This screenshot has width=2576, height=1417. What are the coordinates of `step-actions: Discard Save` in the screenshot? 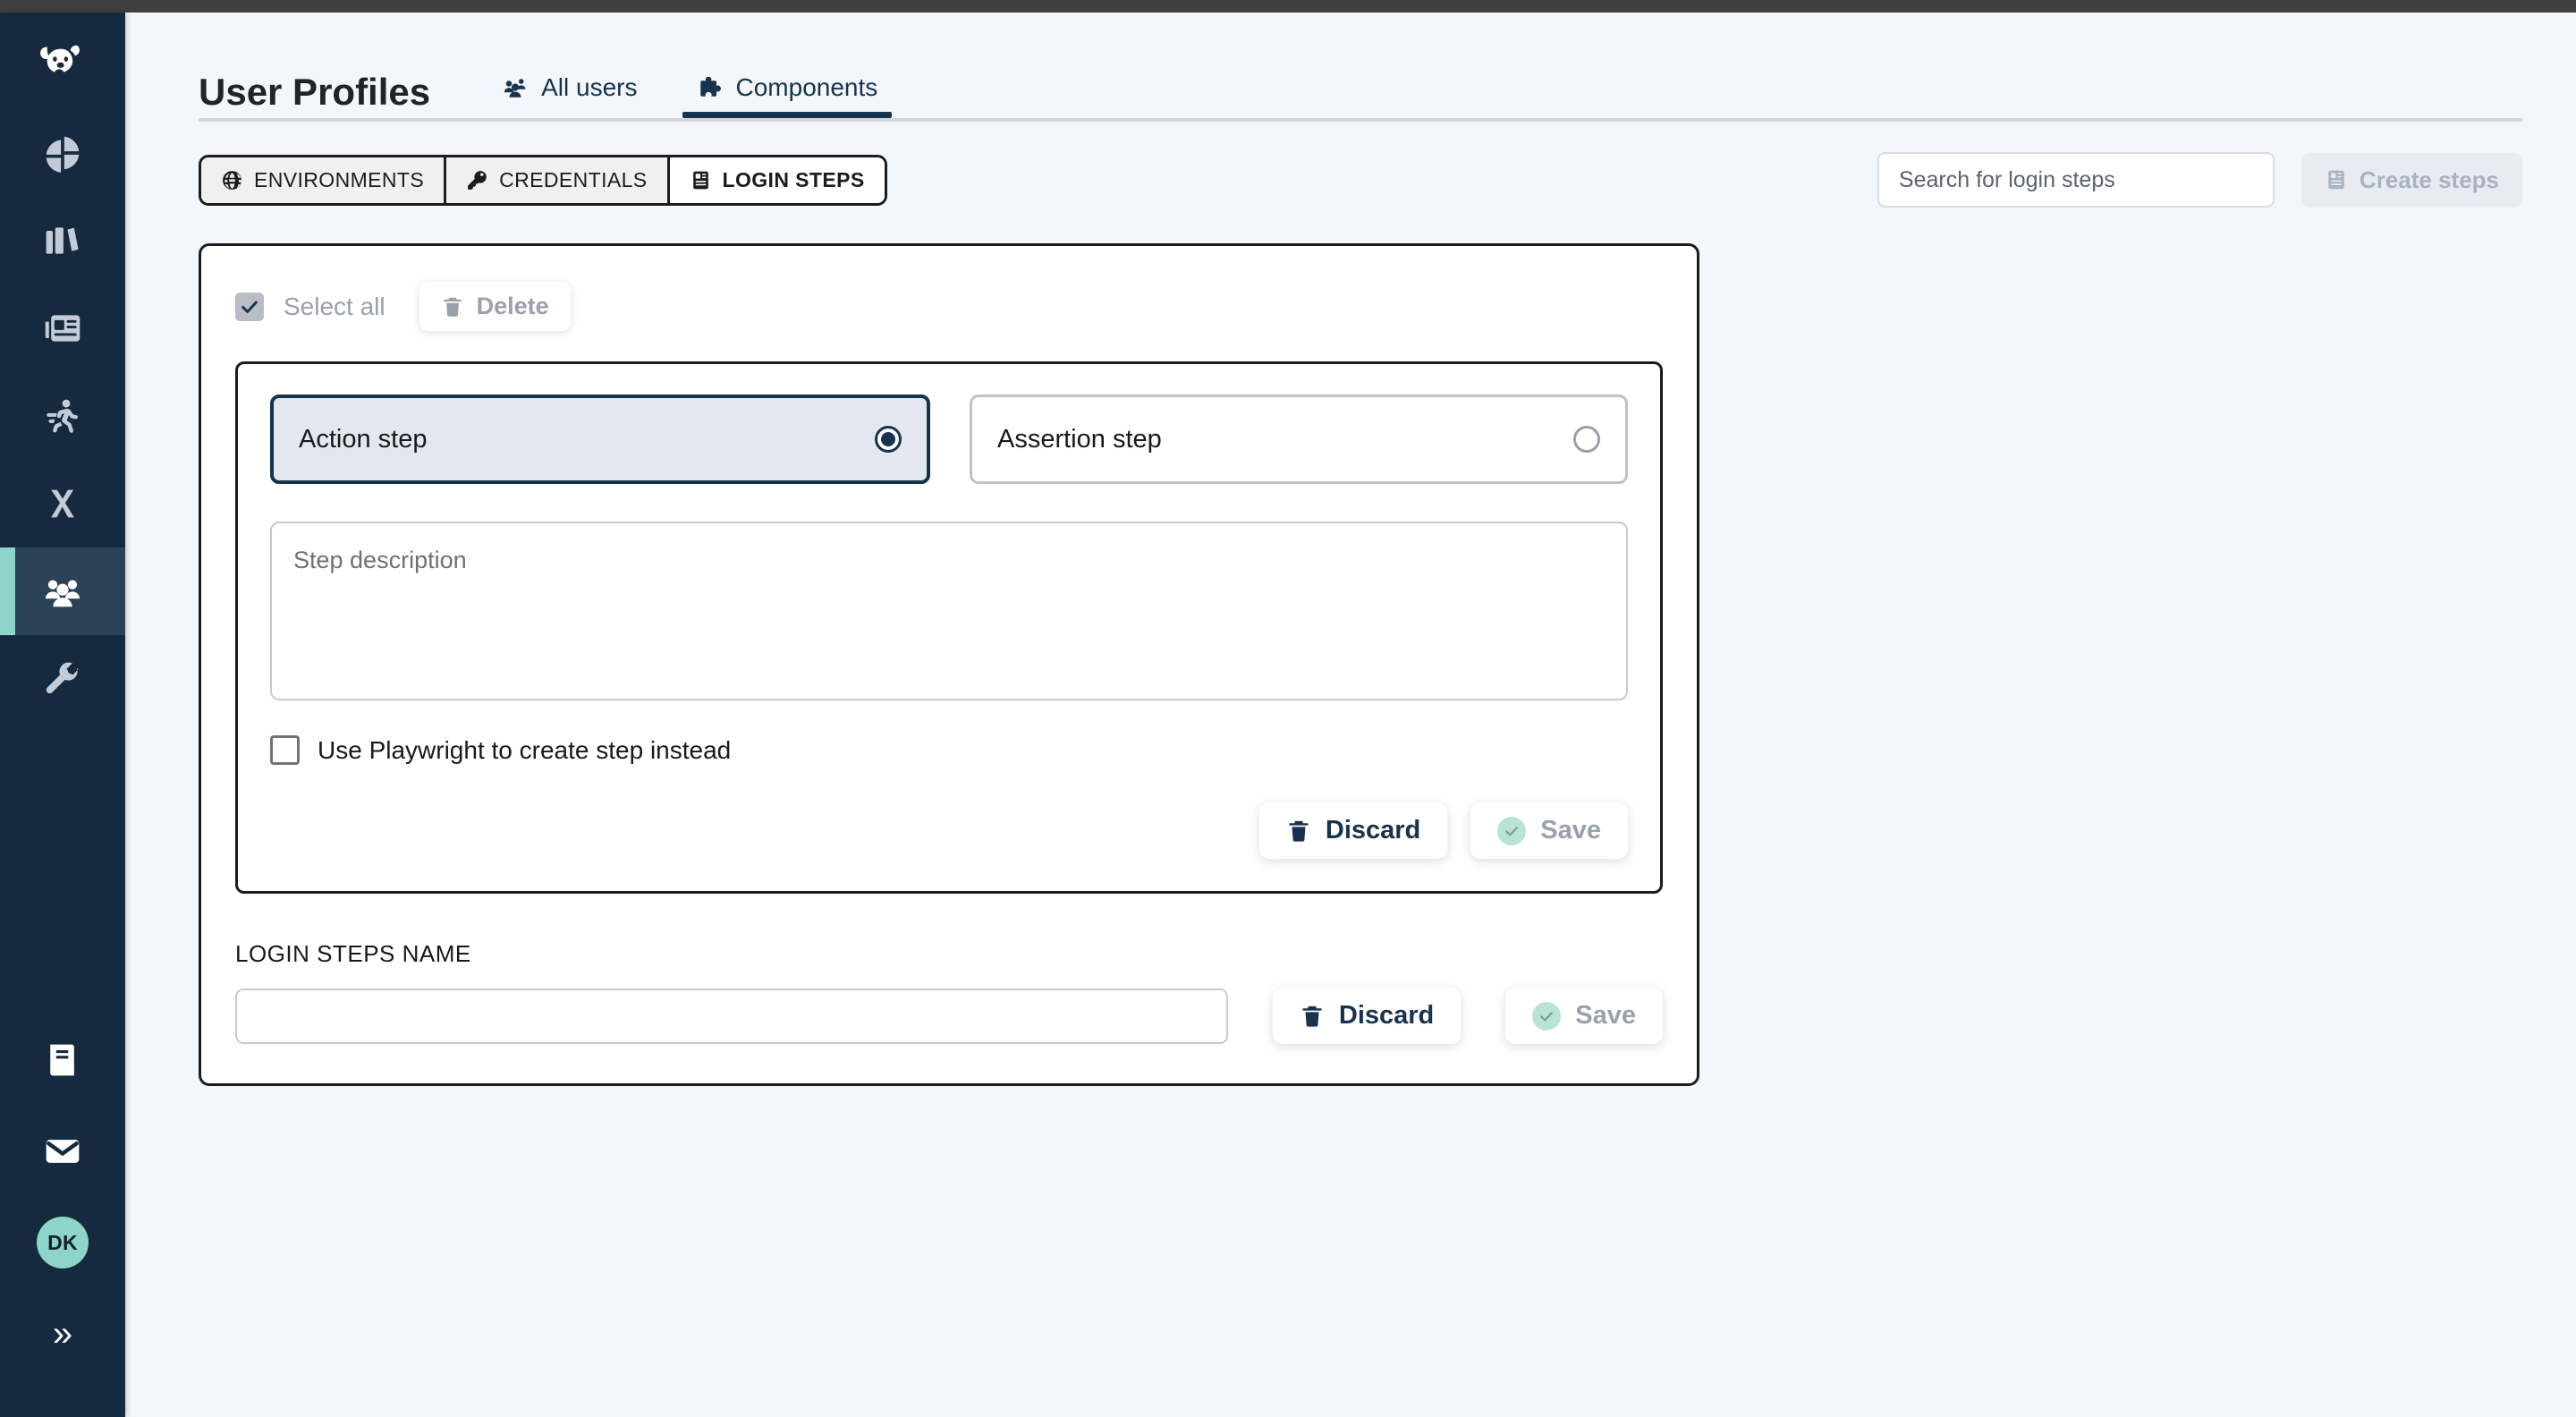 It's located at (949, 831).